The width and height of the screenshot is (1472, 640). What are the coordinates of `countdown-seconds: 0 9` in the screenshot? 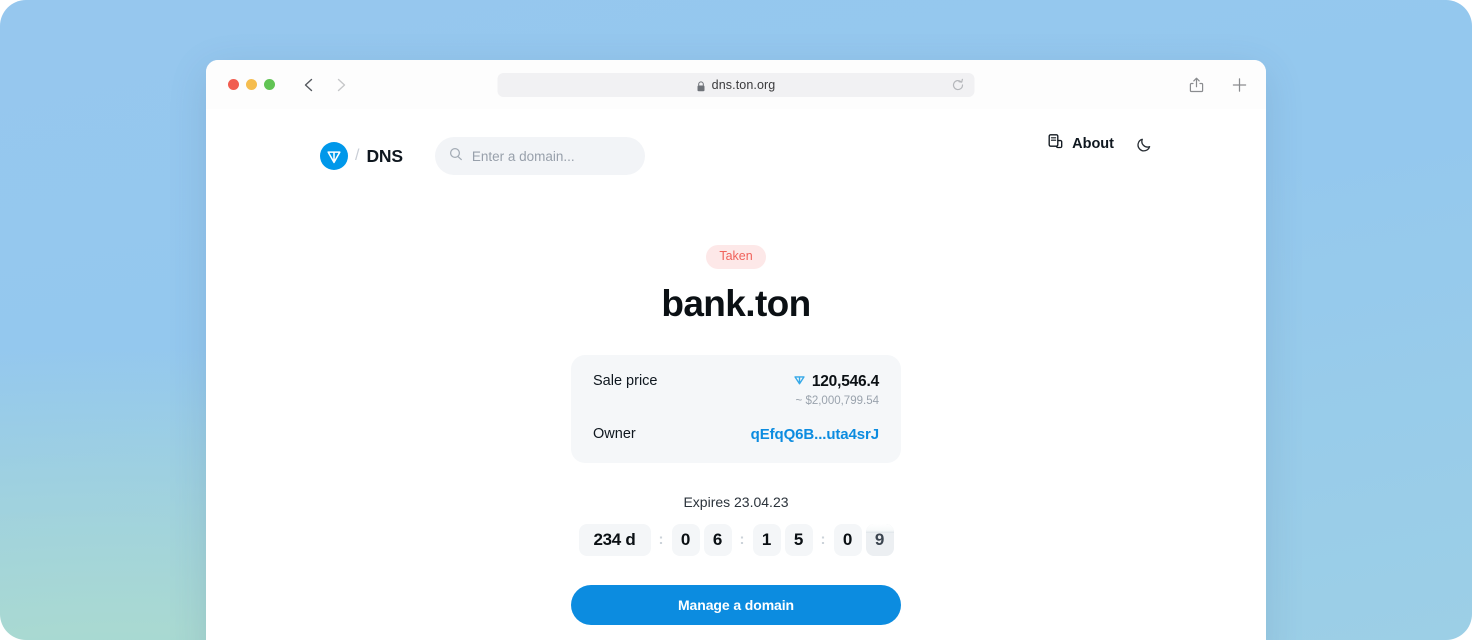 It's located at (863, 539).